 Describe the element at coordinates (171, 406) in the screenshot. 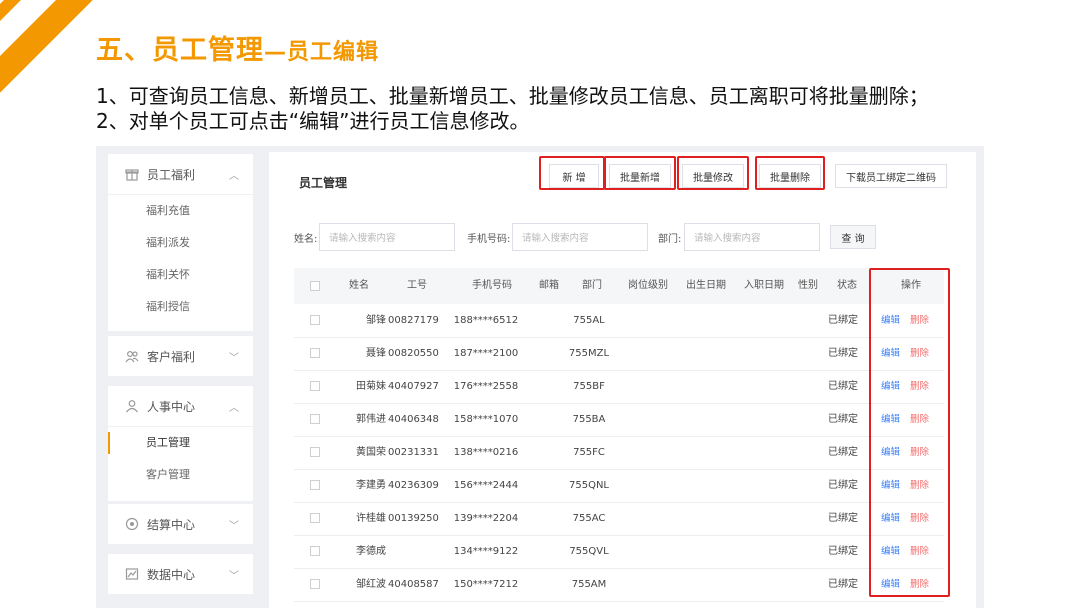

I see `sidebar-head-hr-label: 人事中心` at that location.